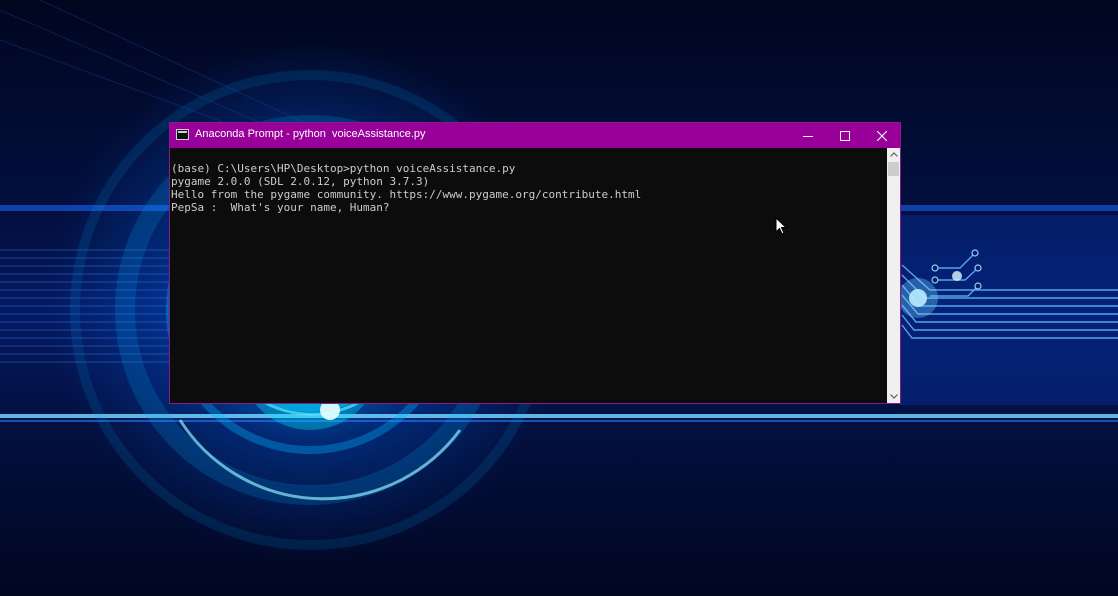 The width and height of the screenshot is (1118, 596). What do you see at coordinates (781, 226) in the screenshot?
I see `mouse-cursor-icon` at bounding box center [781, 226].